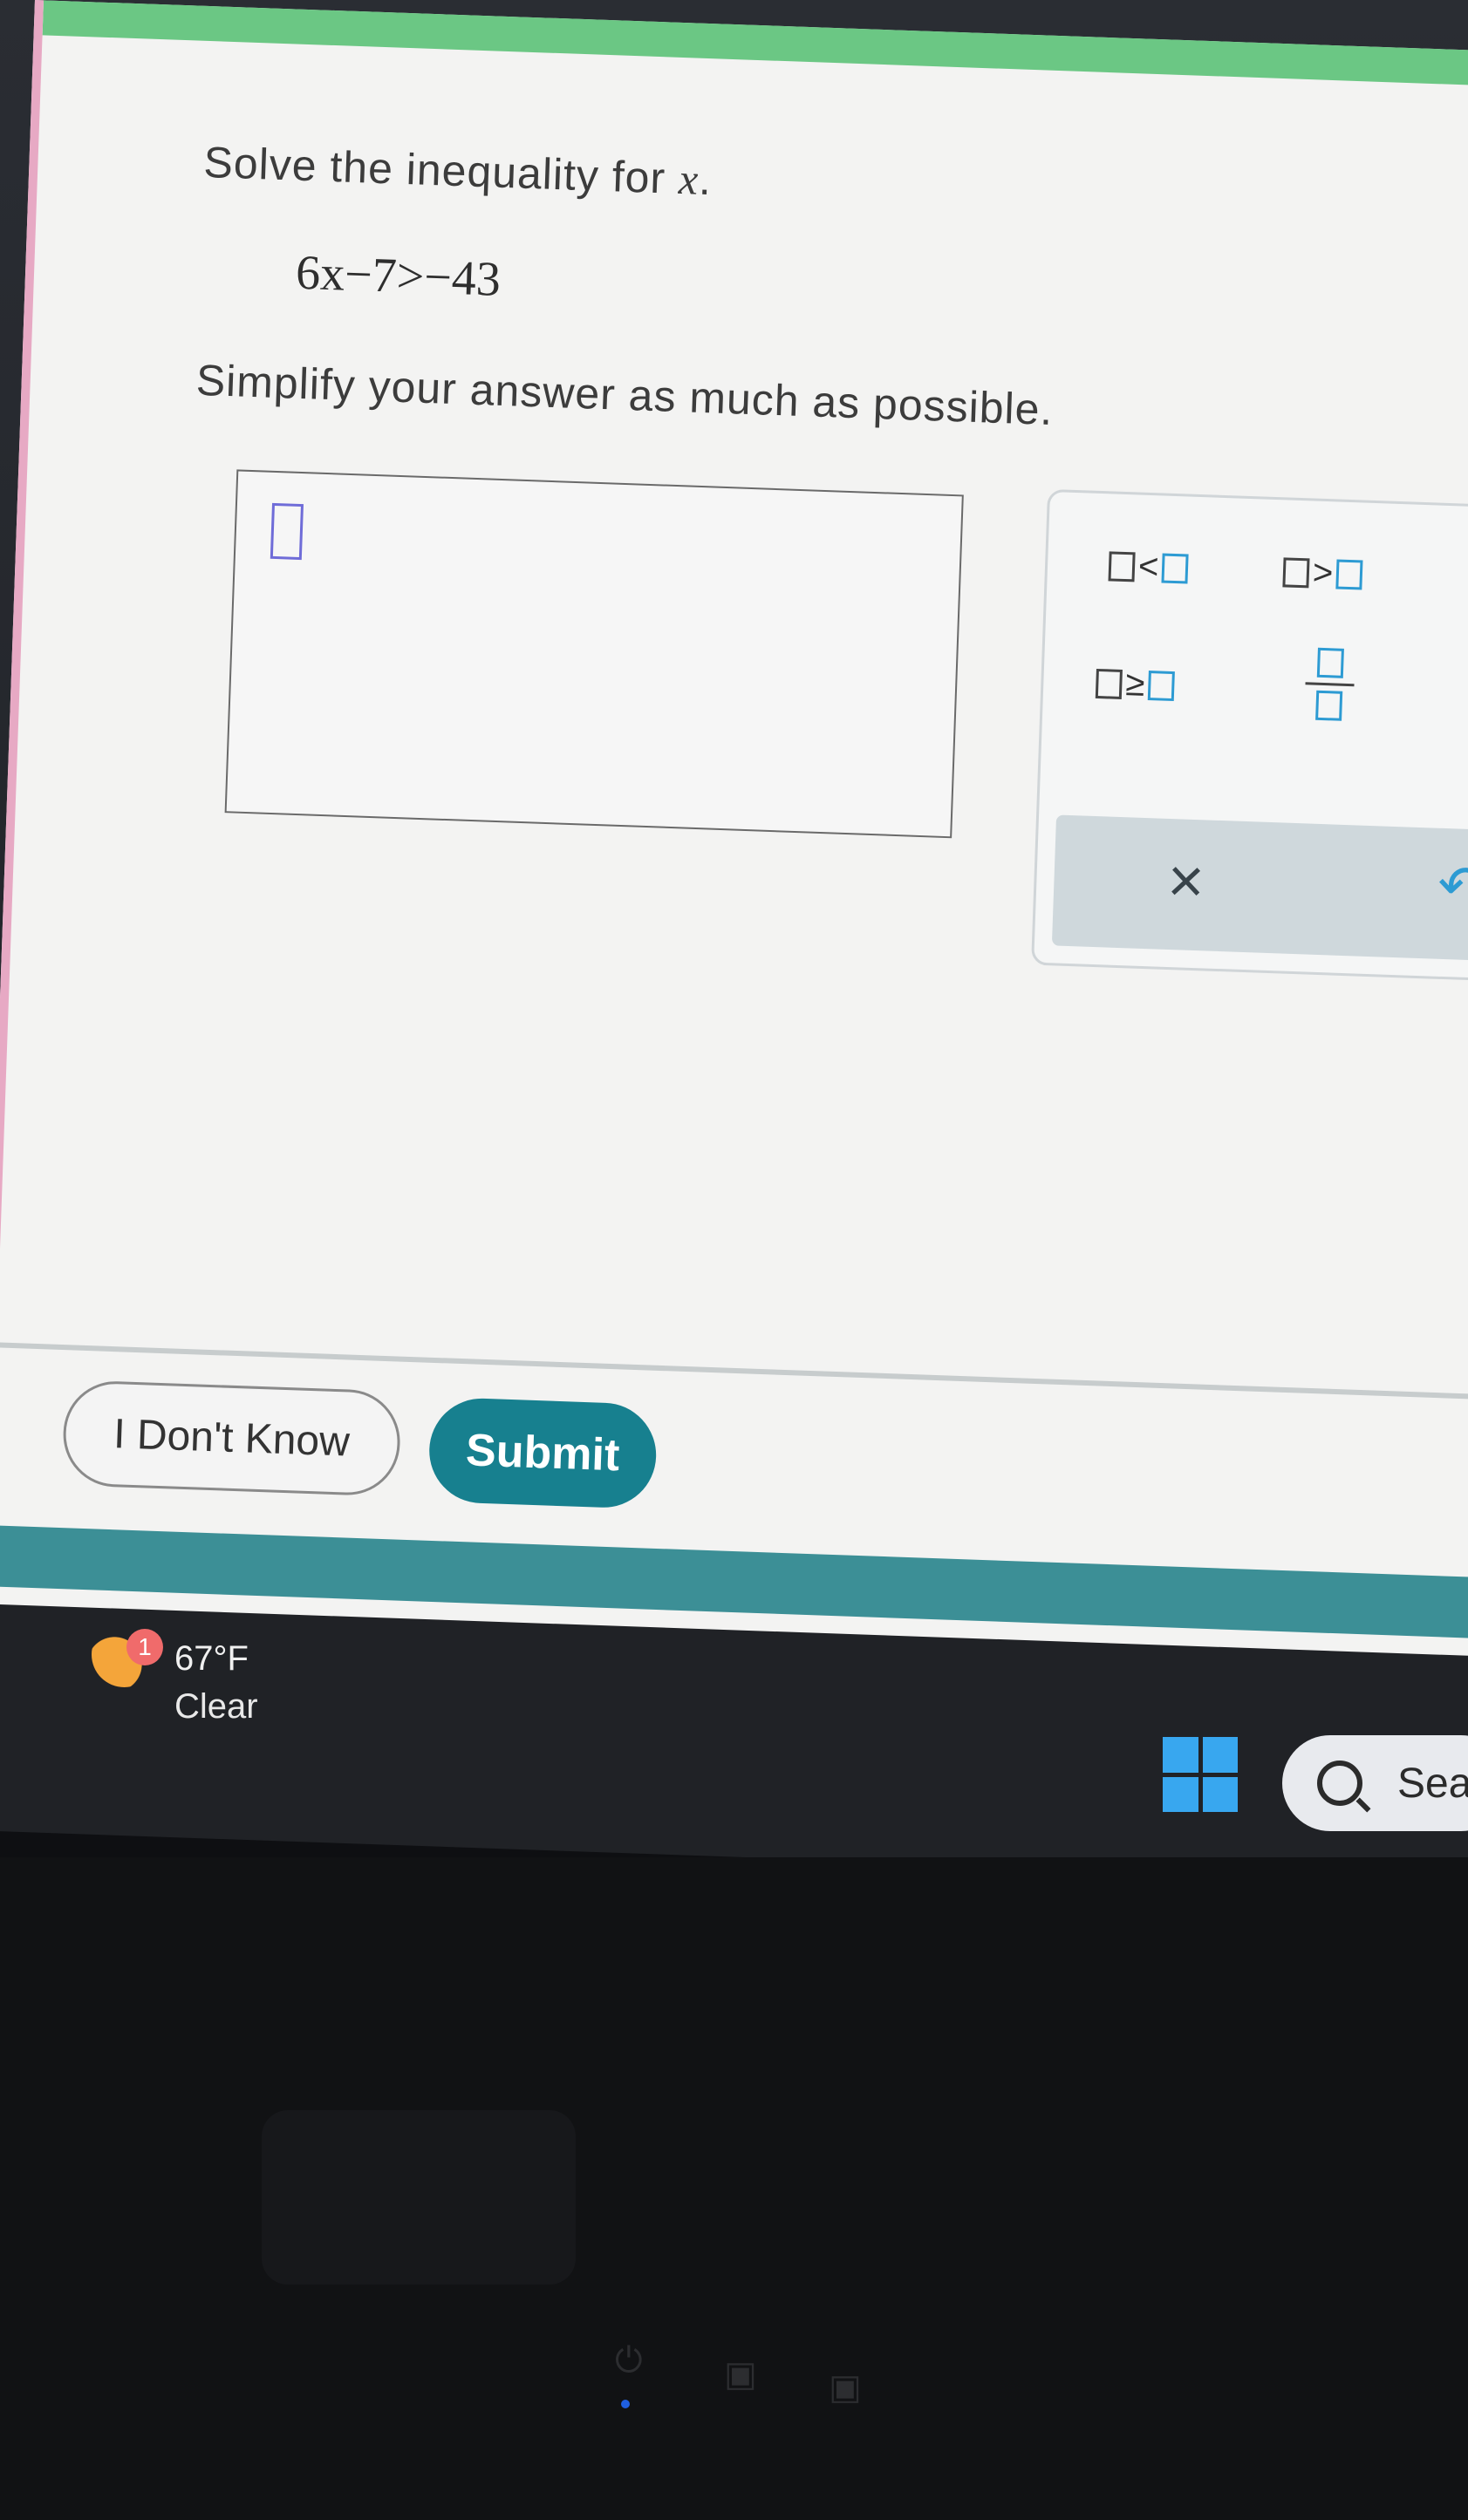 The image size is (1468, 2520). What do you see at coordinates (1185, 881) in the screenshot?
I see `clear-key: ×` at bounding box center [1185, 881].